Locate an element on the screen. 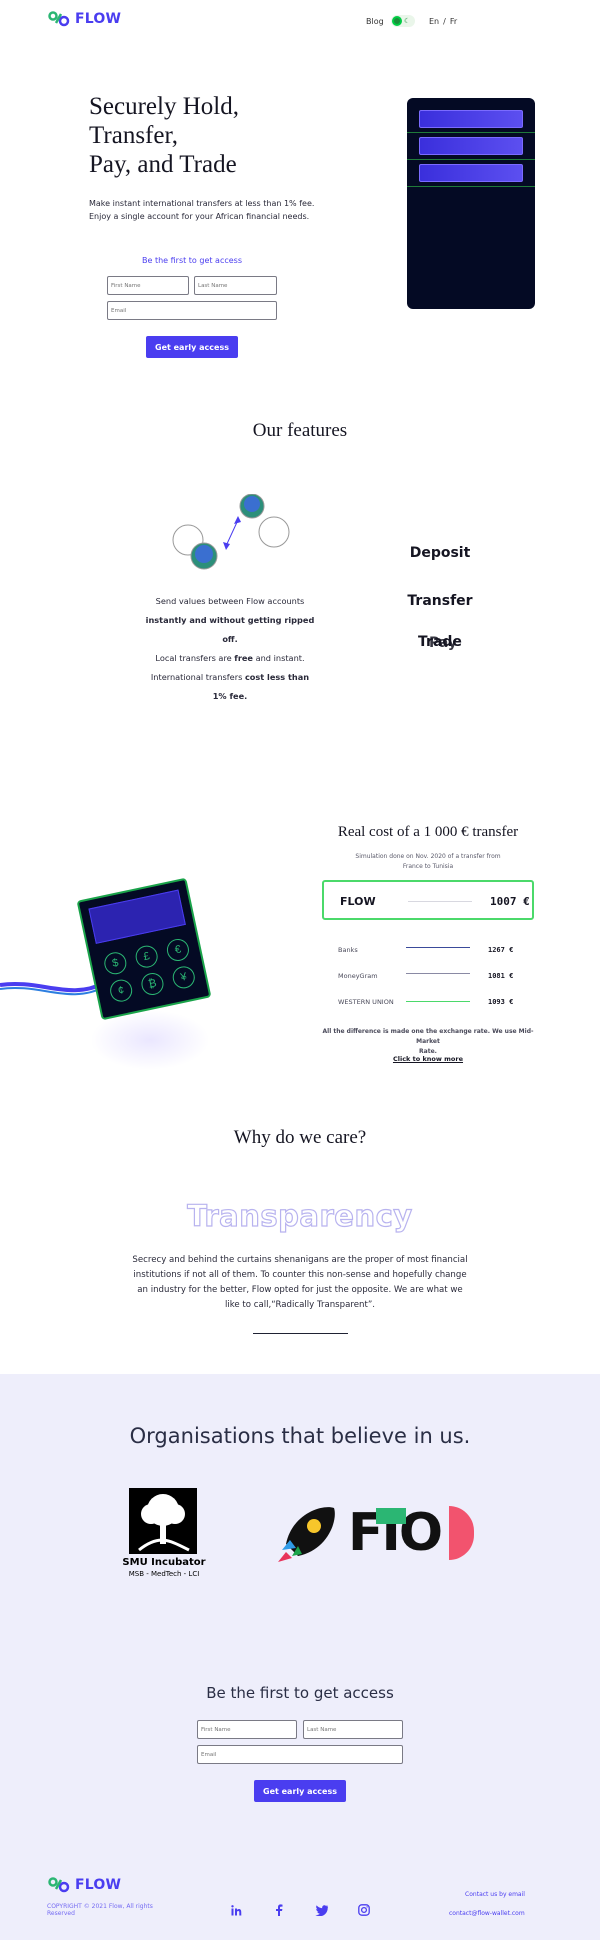 The height and width of the screenshot is (1940, 600). tree-icon is located at coordinates (164, 1523).